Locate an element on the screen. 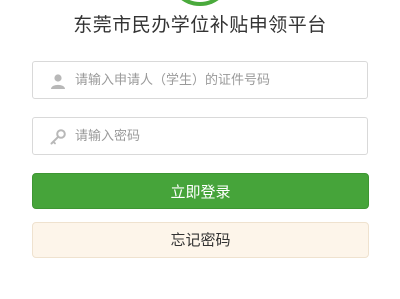 This screenshot has width=400, height=299. id-number-field-container is located at coordinates (200, 80).